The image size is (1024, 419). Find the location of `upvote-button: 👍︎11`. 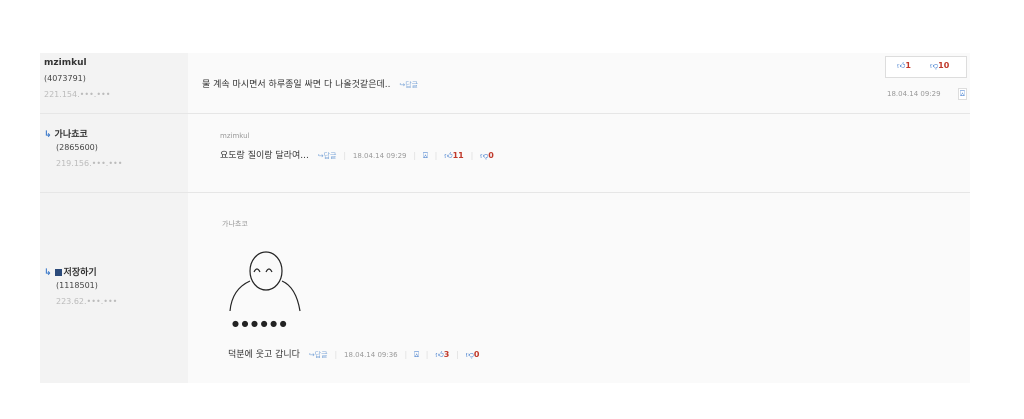

upvote-button: 👍︎11 is located at coordinates (454, 156).